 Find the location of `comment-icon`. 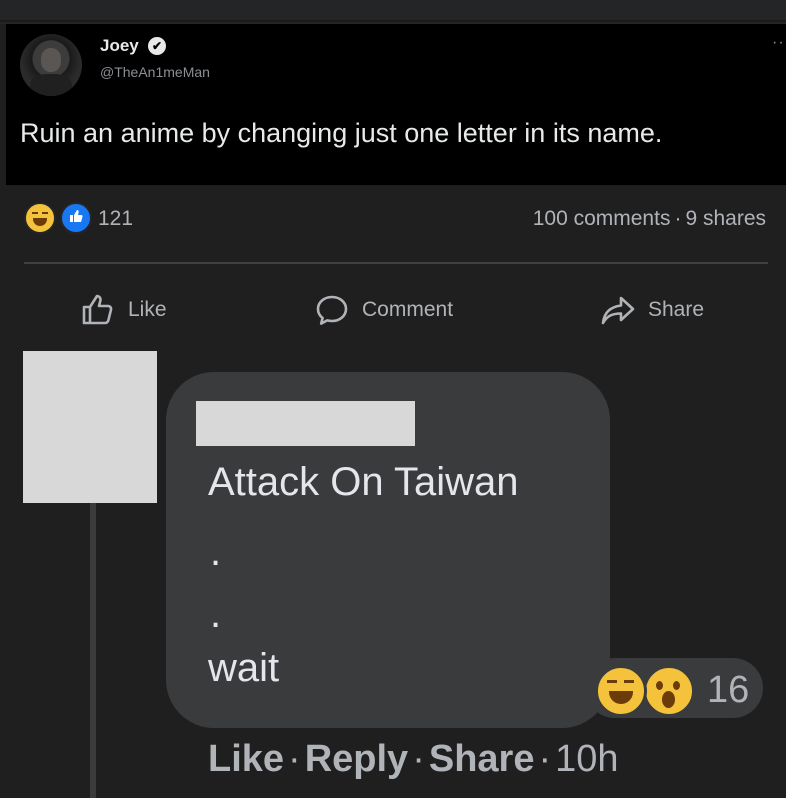

comment-icon is located at coordinates (332, 310).